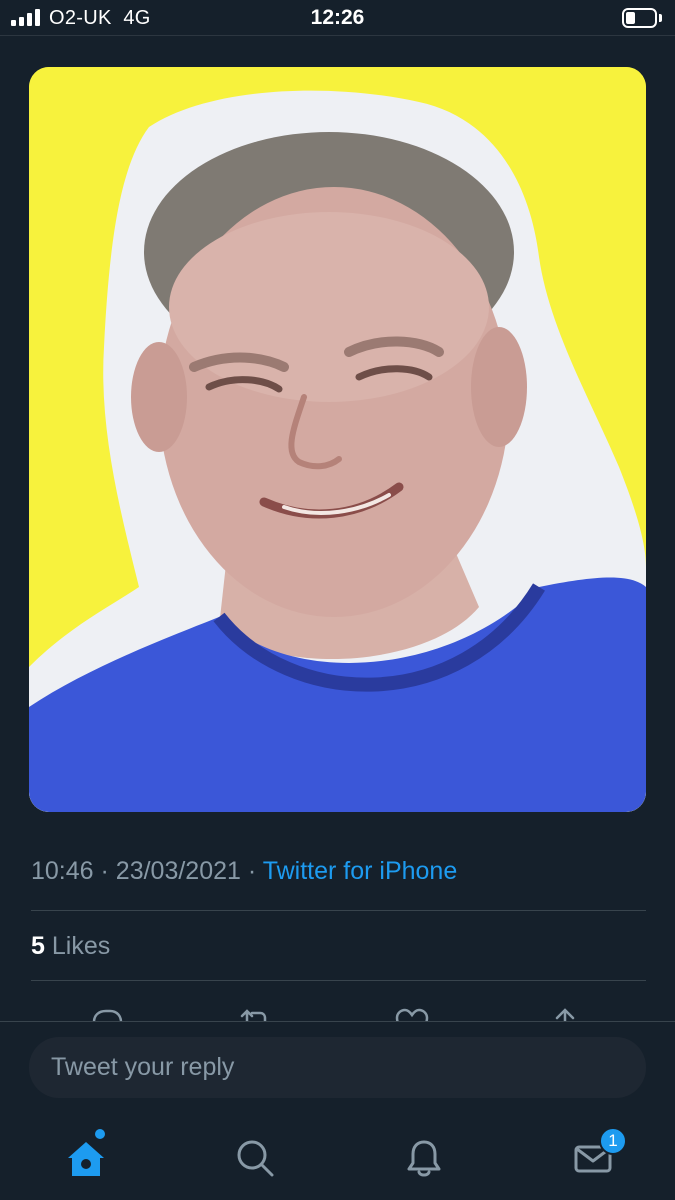 The height and width of the screenshot is (1200, 675). What do you see at coordinates (62, 871) in the screenshot?
I see `tweet-time: 10:46` at bounding box center [62, 871].